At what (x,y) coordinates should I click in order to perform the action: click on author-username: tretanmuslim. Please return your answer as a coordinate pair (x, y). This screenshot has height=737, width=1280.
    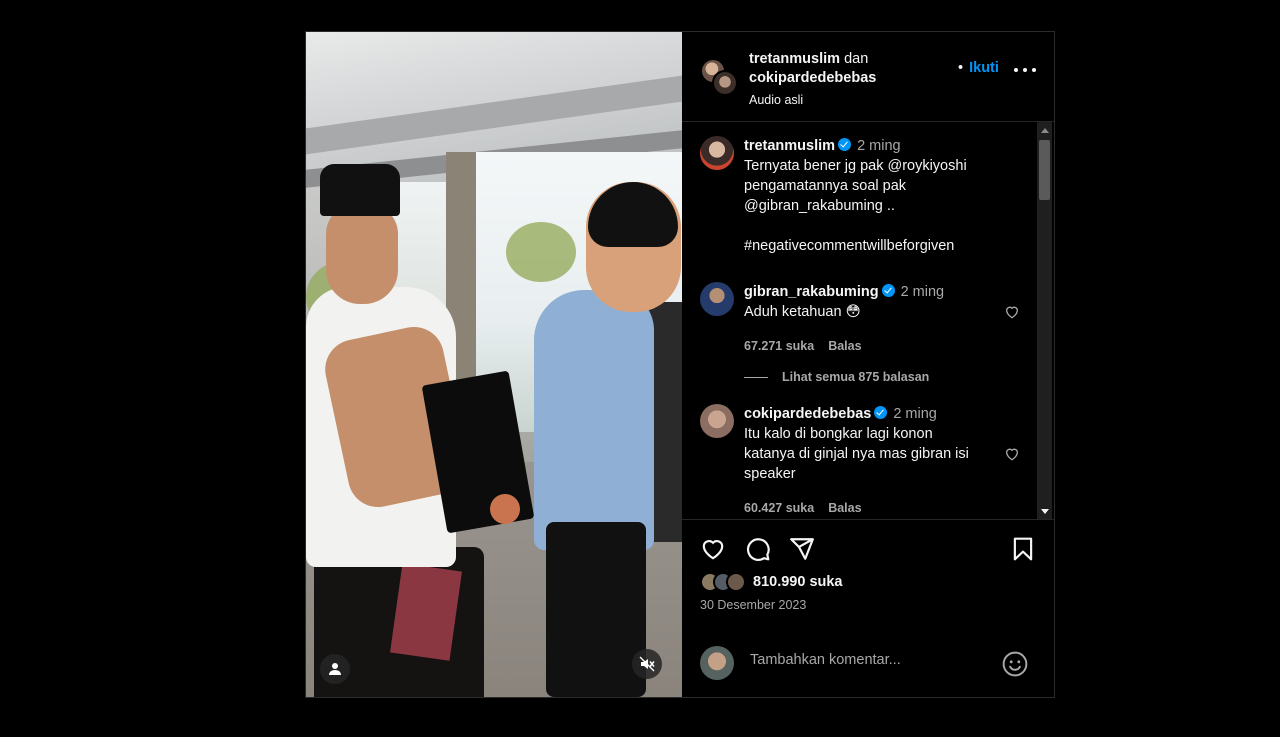
    Looking at the image, I should click on (794, 59).